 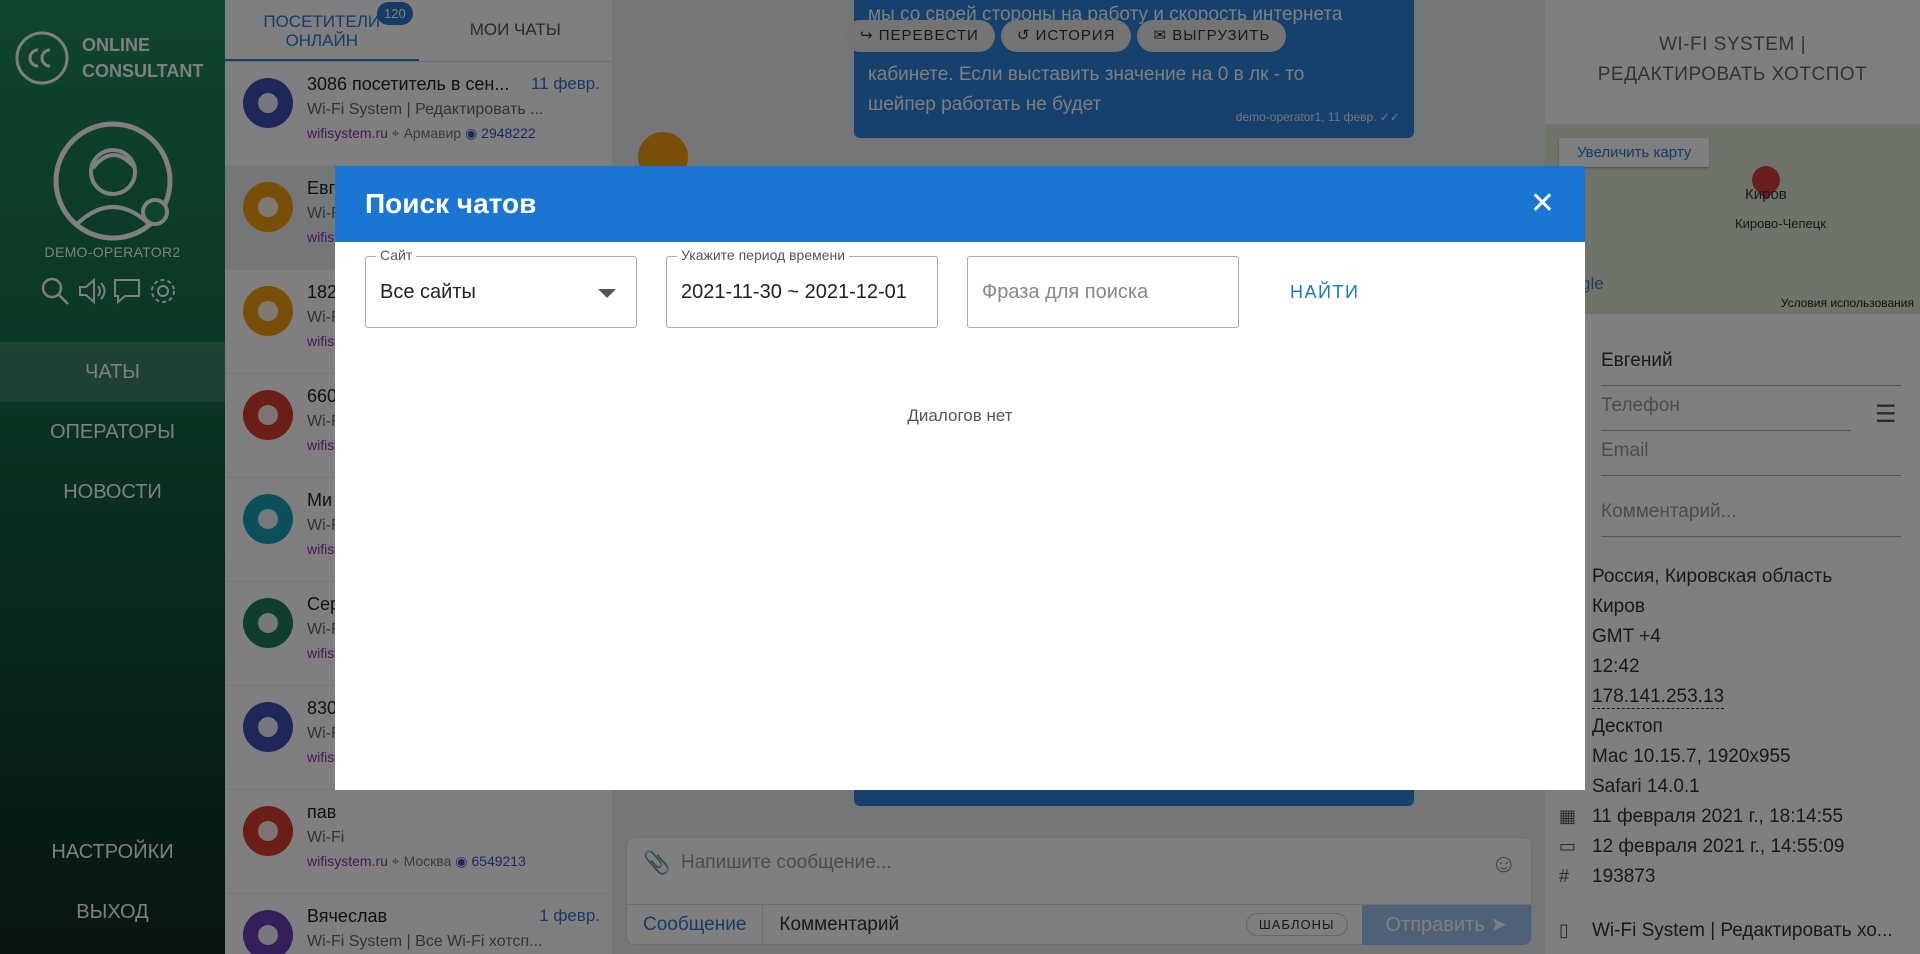 What do you see at coordinates (501, 287) in the screenshot?
I see `site-select: Сайт Все сайты` at bounding box center [501, 287].